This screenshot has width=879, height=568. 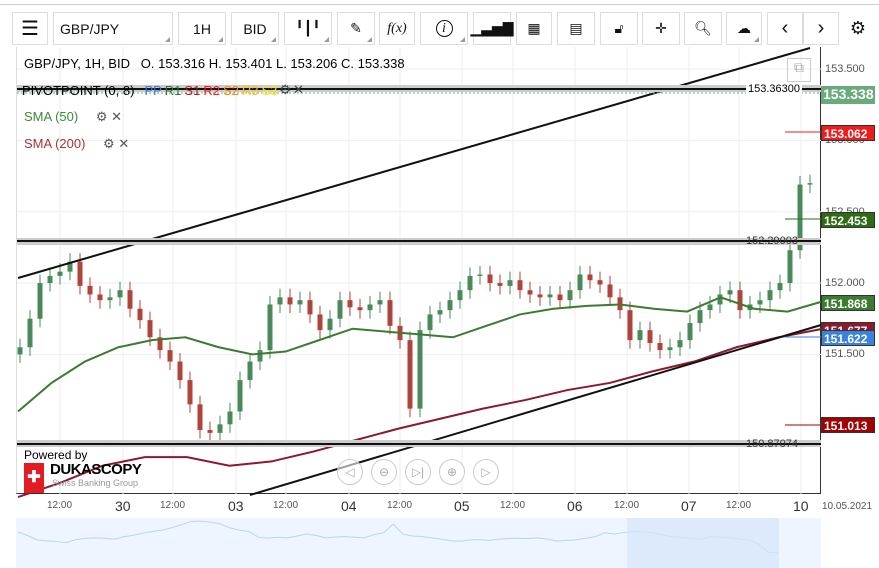 I want to click on x-date-label: 10.05.2021, so click(x=847, y=506).